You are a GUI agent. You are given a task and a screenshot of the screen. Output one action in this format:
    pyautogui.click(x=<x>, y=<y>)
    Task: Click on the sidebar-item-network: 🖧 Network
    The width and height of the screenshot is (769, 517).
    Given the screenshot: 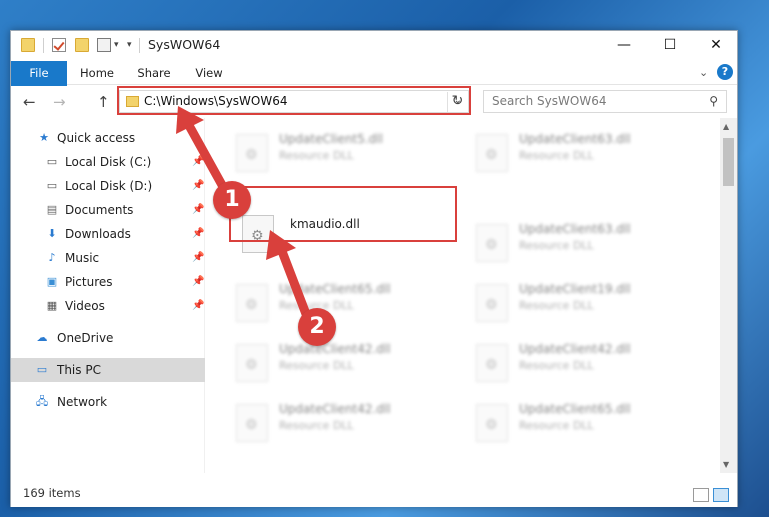 What is the action you would take?
    pyautogui.click(x=108, y=402)
    